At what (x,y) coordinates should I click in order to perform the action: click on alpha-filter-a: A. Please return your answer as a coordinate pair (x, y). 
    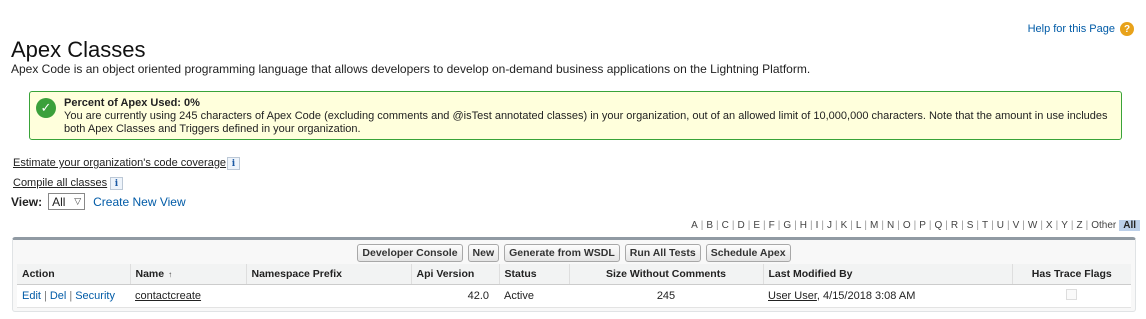
    Looking at the image, I should click on (694, 225).